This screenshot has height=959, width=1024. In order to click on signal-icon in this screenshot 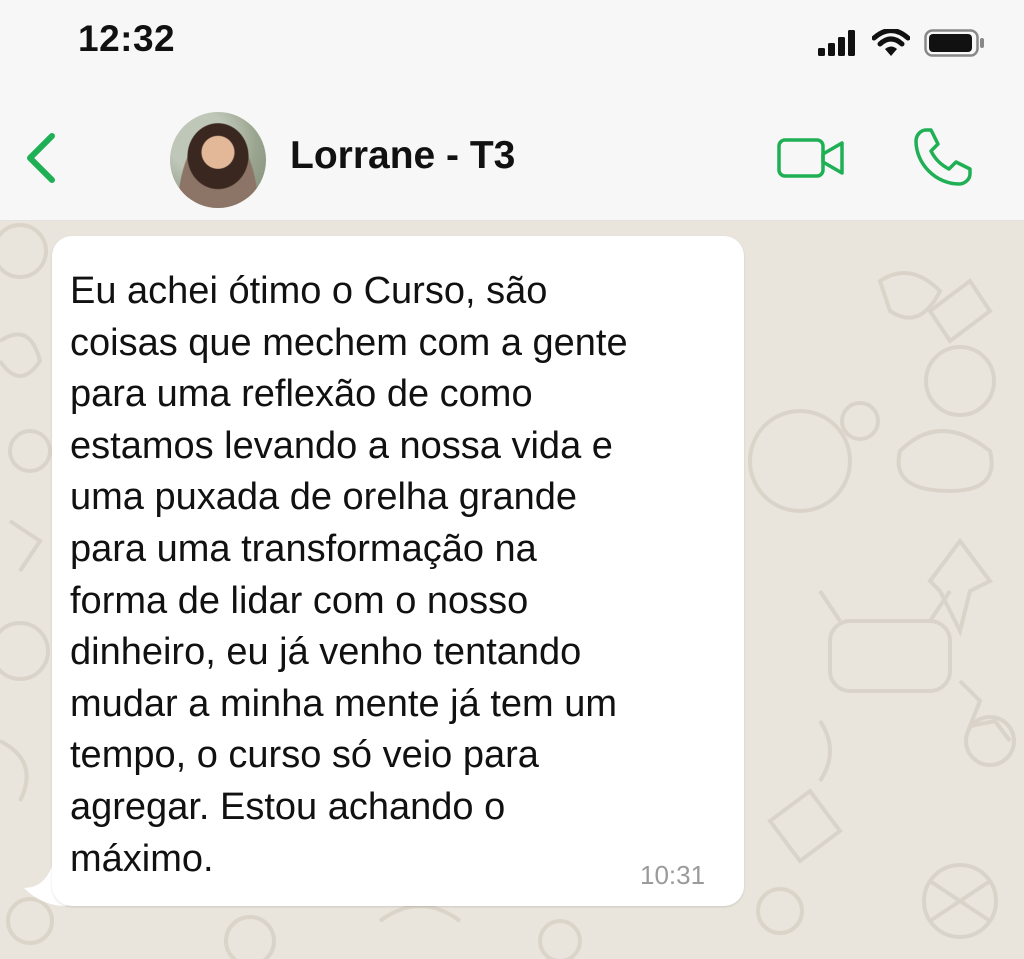, I will do `click(836, 43)`.